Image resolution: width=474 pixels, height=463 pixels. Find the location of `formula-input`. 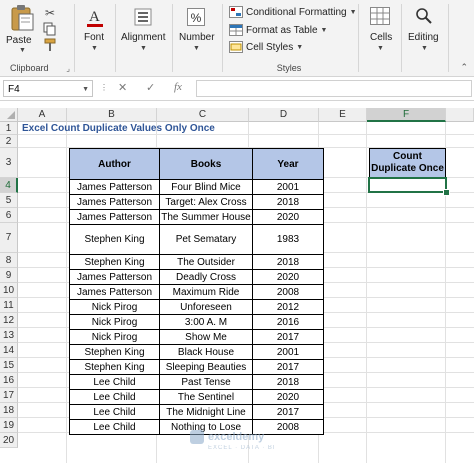

formula-input is located at coordinates (334, 88).